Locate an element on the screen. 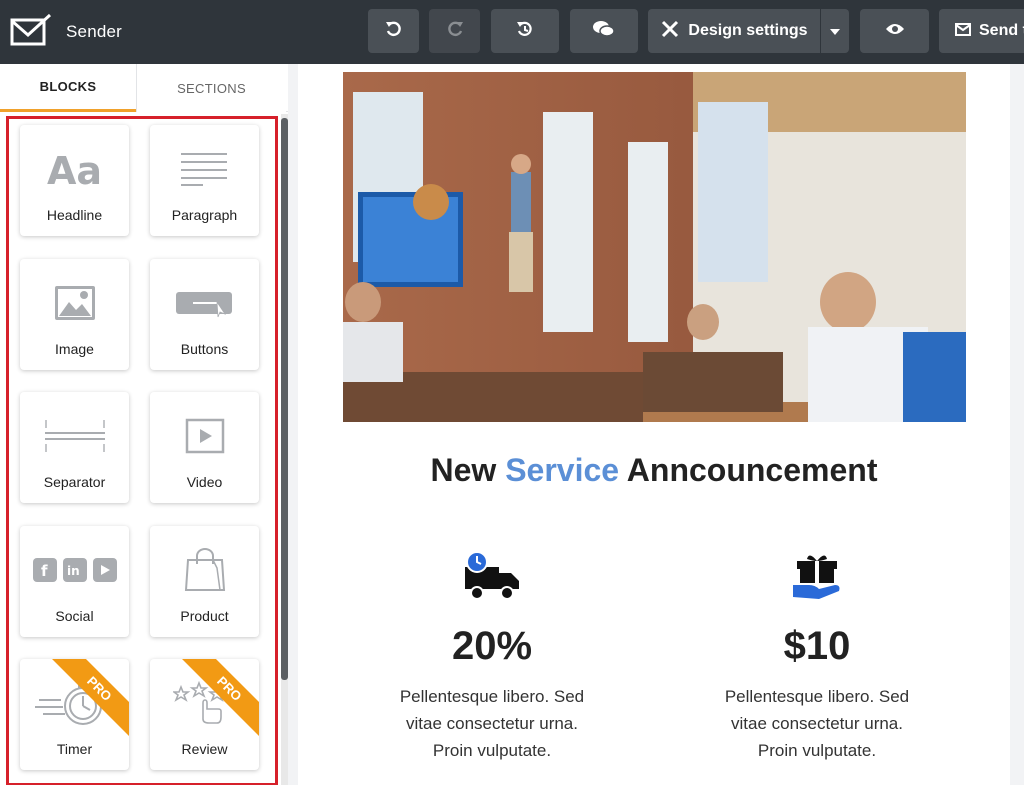 This screenshot has width=1024, height=785. sidebar-scrollbar-thumb is located at coordinates (284, 399).